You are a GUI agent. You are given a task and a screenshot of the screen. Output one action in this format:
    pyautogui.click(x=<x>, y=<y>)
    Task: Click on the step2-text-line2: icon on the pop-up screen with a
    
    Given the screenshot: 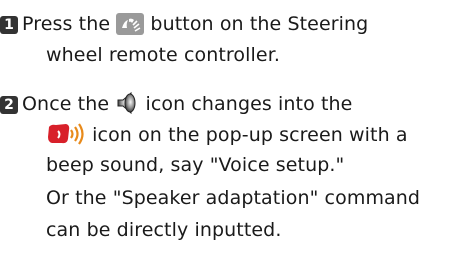 What is the action you would take?
    pyautogui.click(x=250, y=135)
    